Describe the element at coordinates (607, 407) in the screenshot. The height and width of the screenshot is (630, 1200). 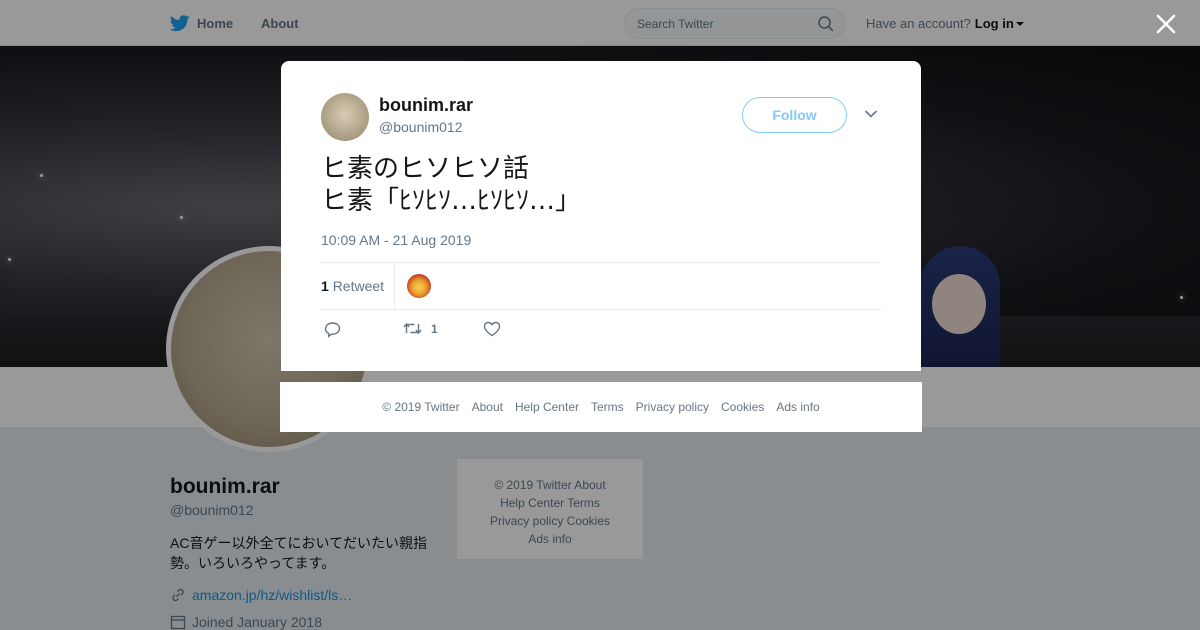
I see `footer-link-terms: Terms` at that location.